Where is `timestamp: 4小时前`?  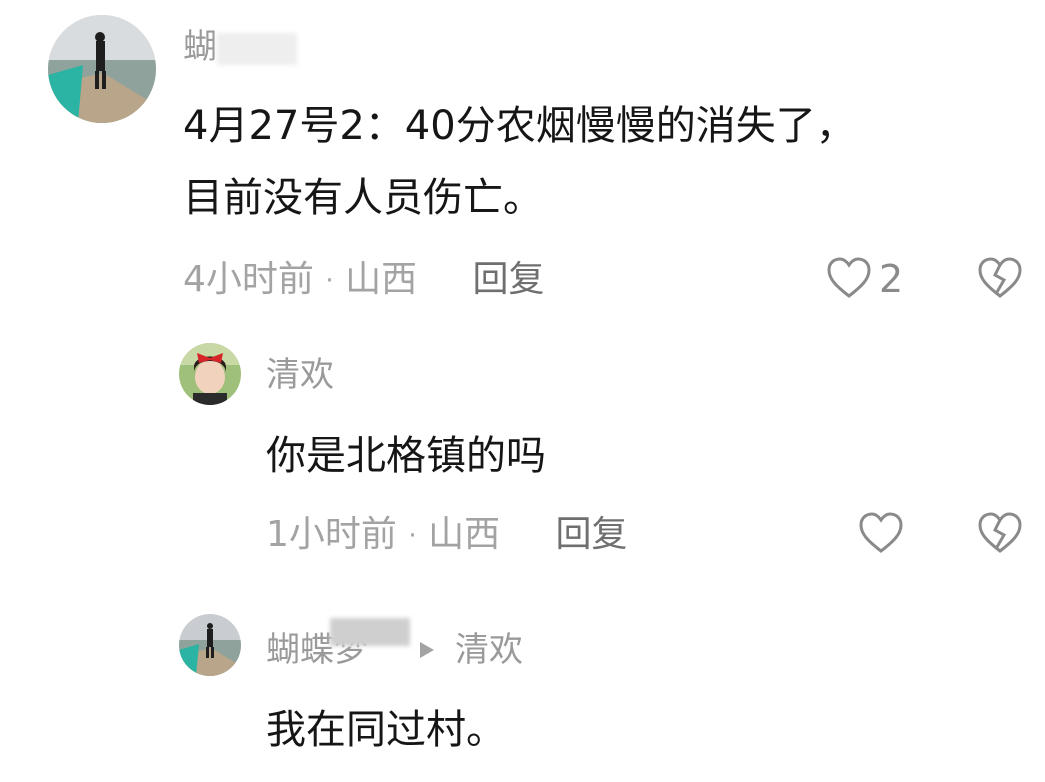 timestamp: 4小时前 is located at coordinates (248, 279).